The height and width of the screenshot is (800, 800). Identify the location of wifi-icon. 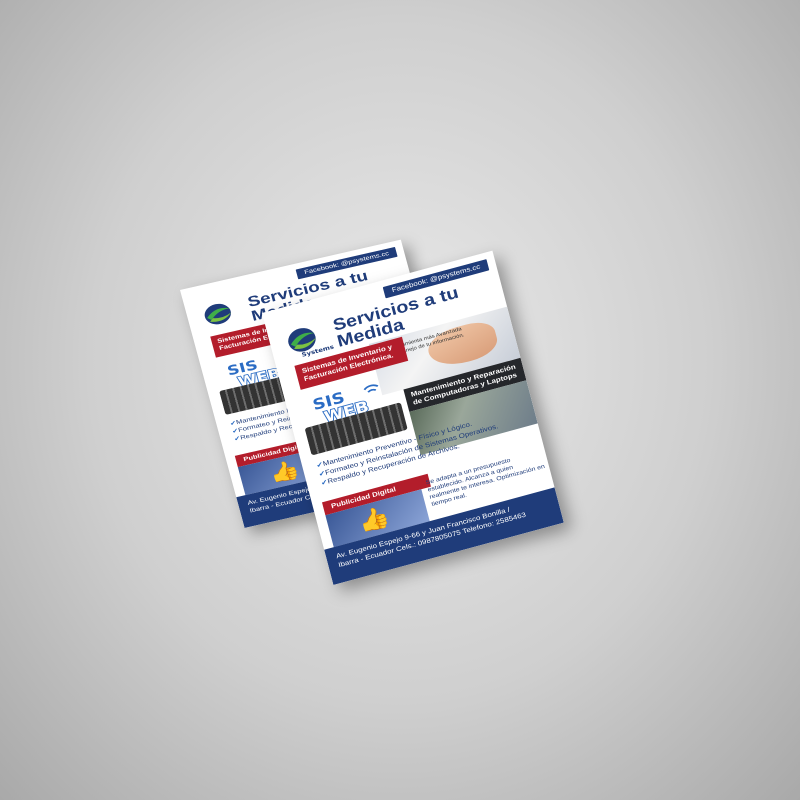
(371, 388).